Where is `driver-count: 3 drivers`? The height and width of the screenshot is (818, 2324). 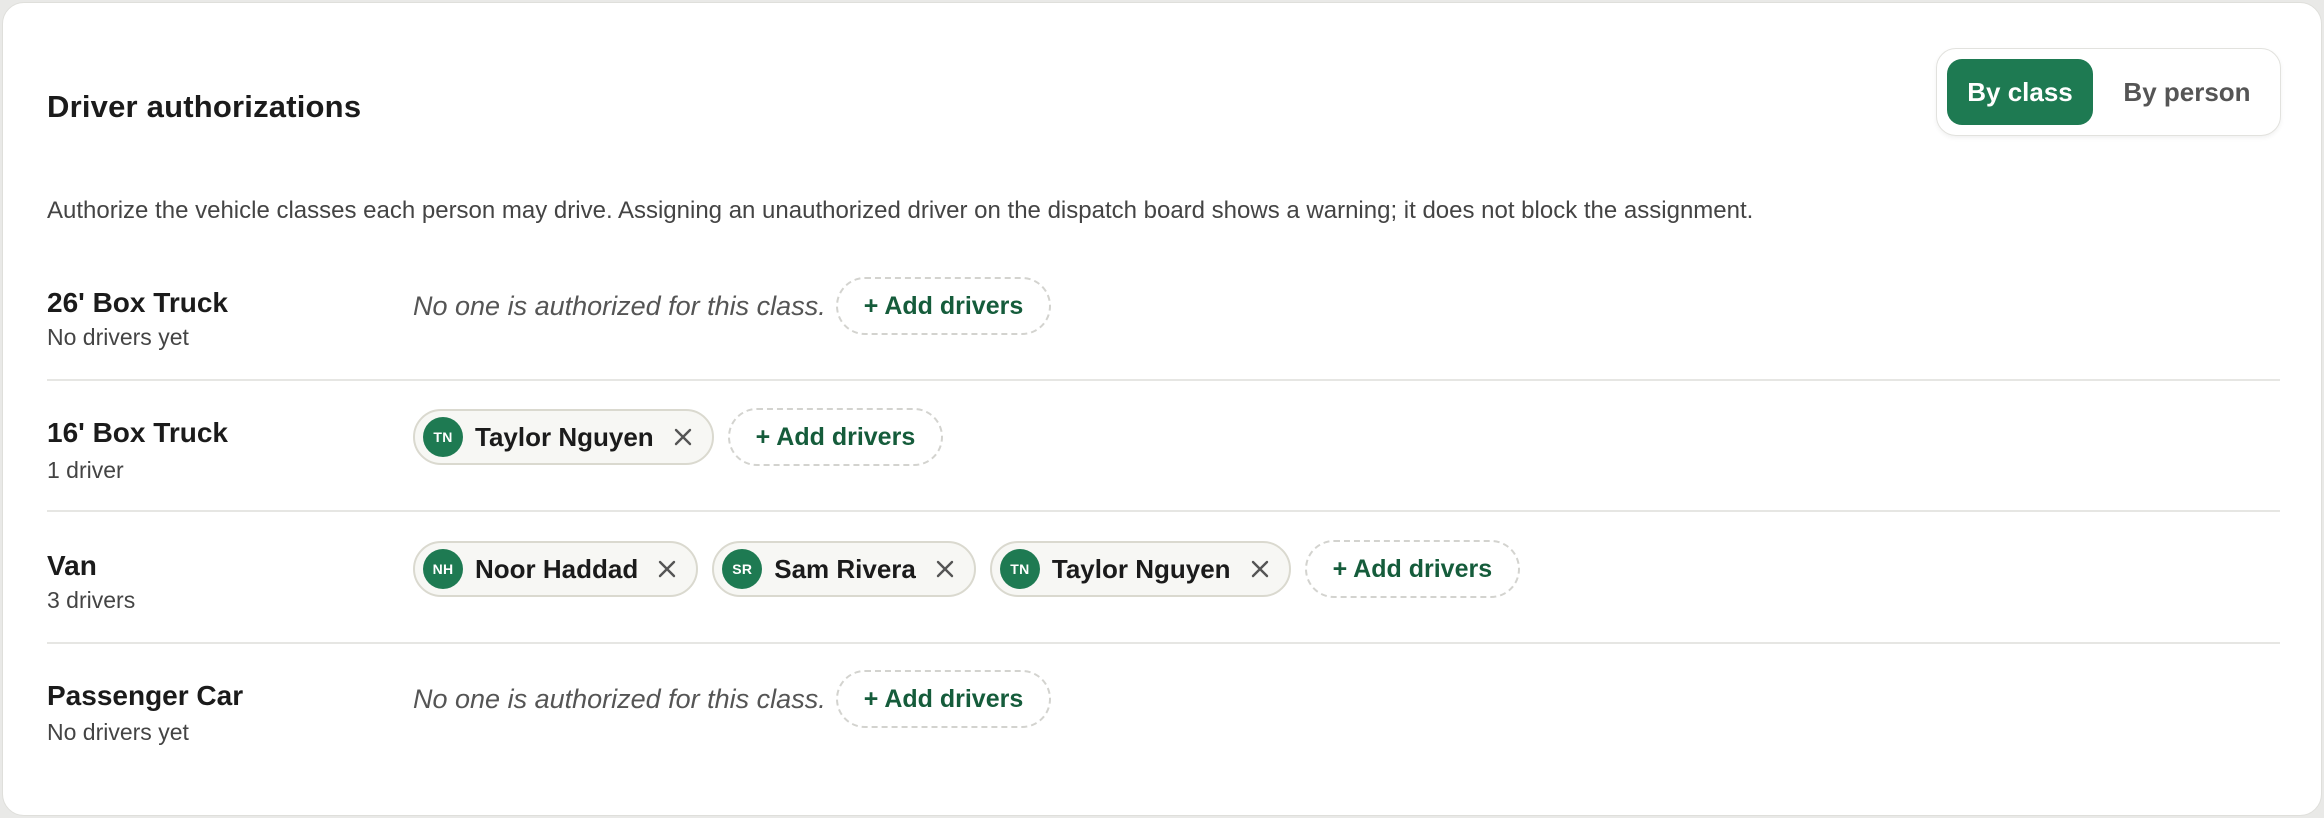 driver-count: 3 drivers is located at coordinates (91, 600).